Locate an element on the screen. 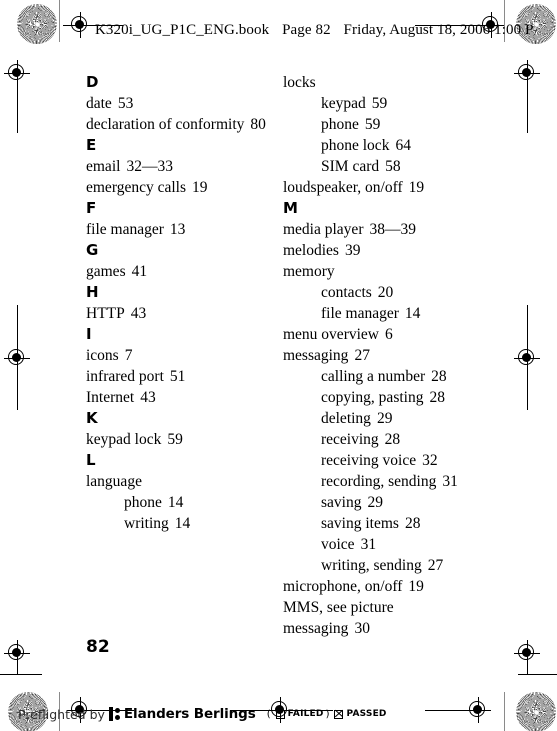 The width and height of the screenshot is (557, 731). index-entry-label: media player is located at coordinates (323, 229).